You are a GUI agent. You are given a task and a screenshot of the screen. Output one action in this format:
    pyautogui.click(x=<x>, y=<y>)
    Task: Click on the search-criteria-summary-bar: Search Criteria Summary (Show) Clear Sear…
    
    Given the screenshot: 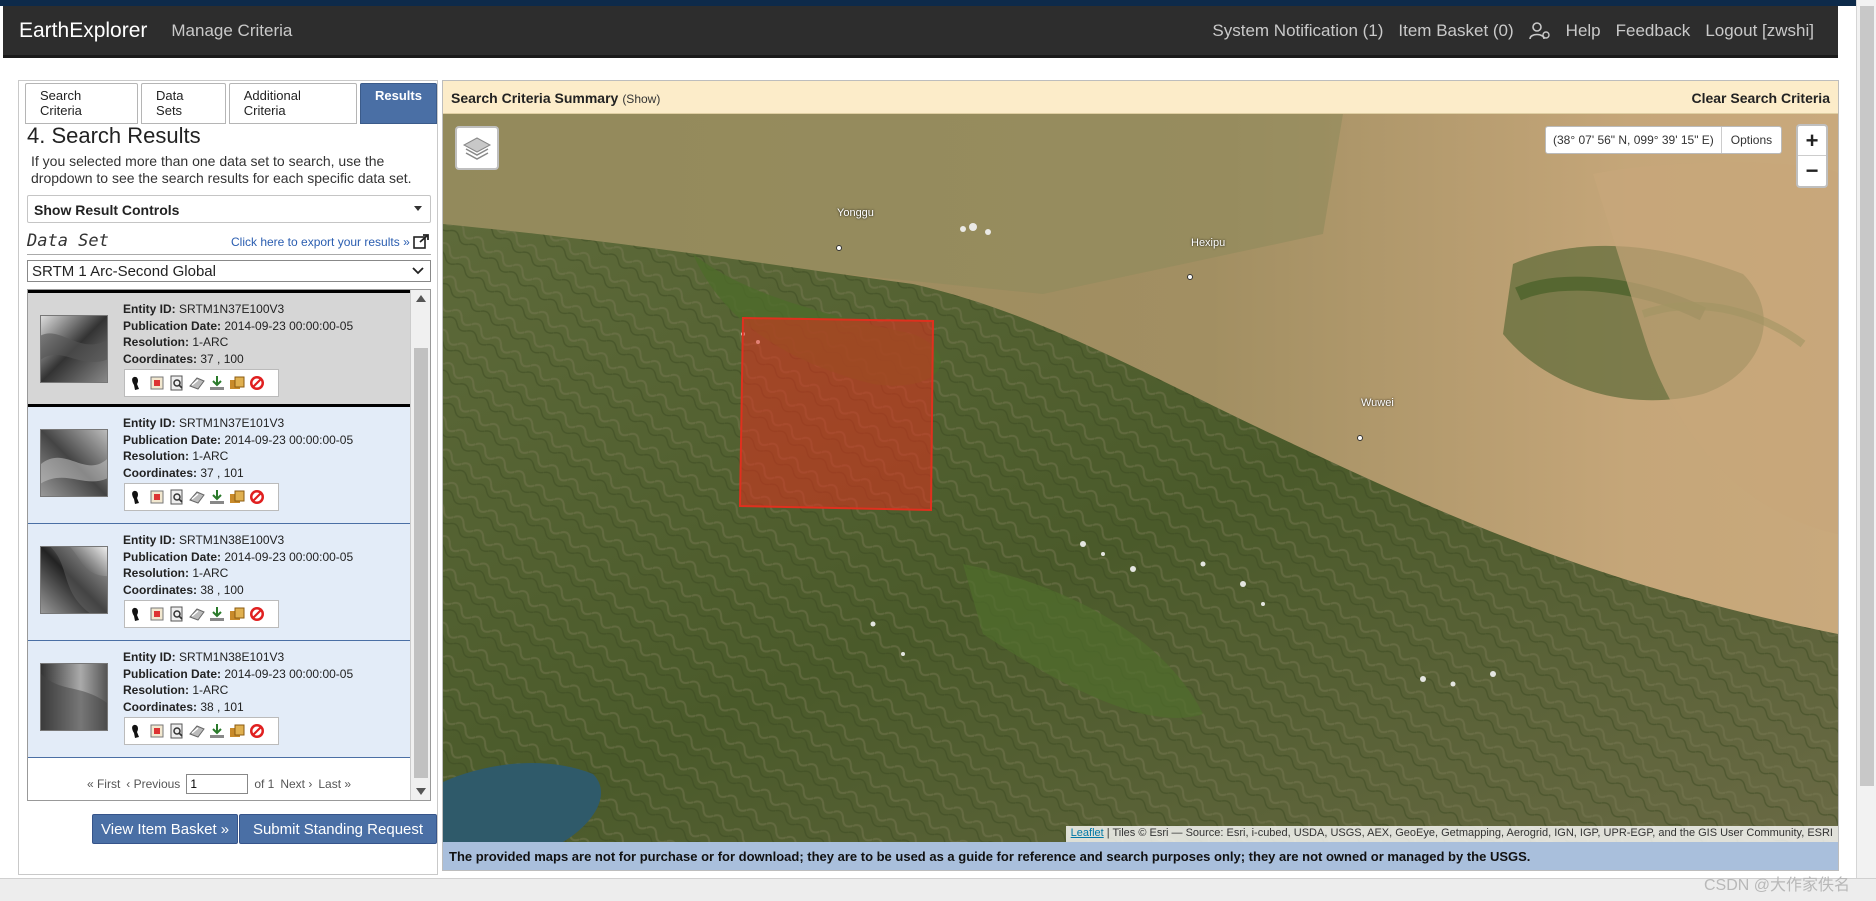 What is the action you would take?
    pyautogui.click(x=1140, y=97)
    